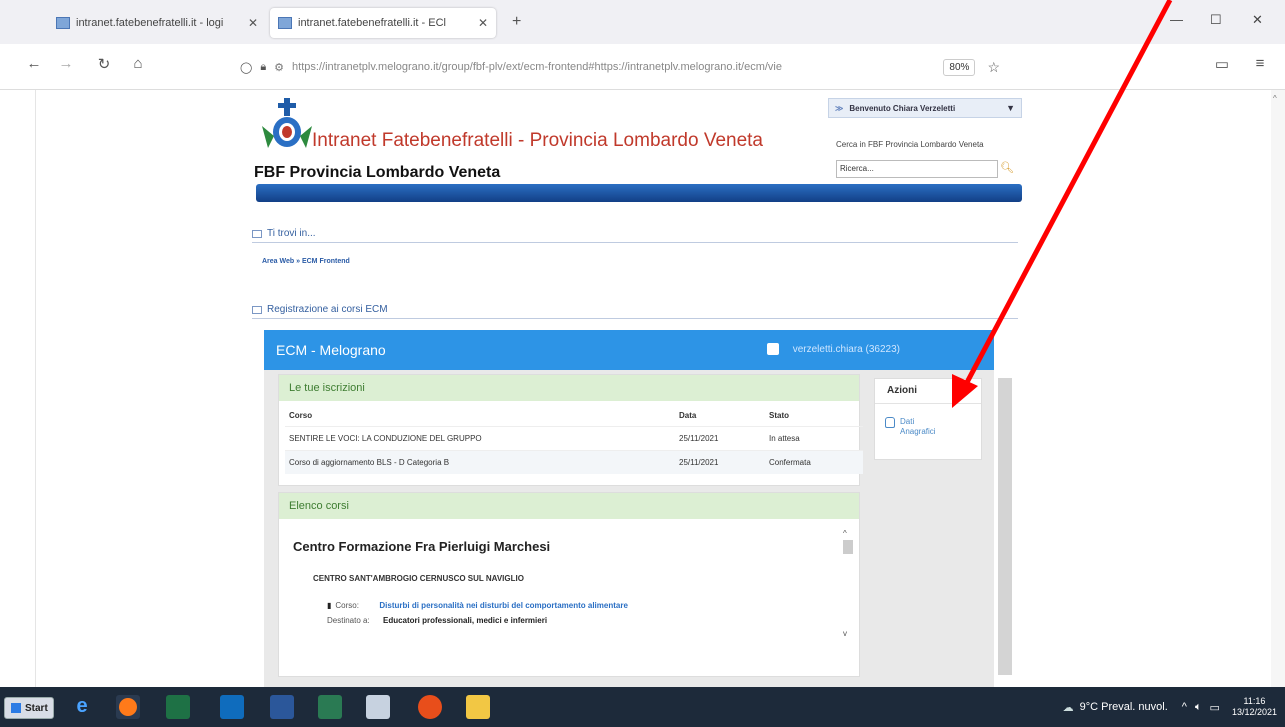 Image resolution: width=1285 pixels, height=727 pixels. What do you see at coordinates (104, 64) in the screenshot?
I see `reload-icon: ↻` at bounding box center [104, 64].